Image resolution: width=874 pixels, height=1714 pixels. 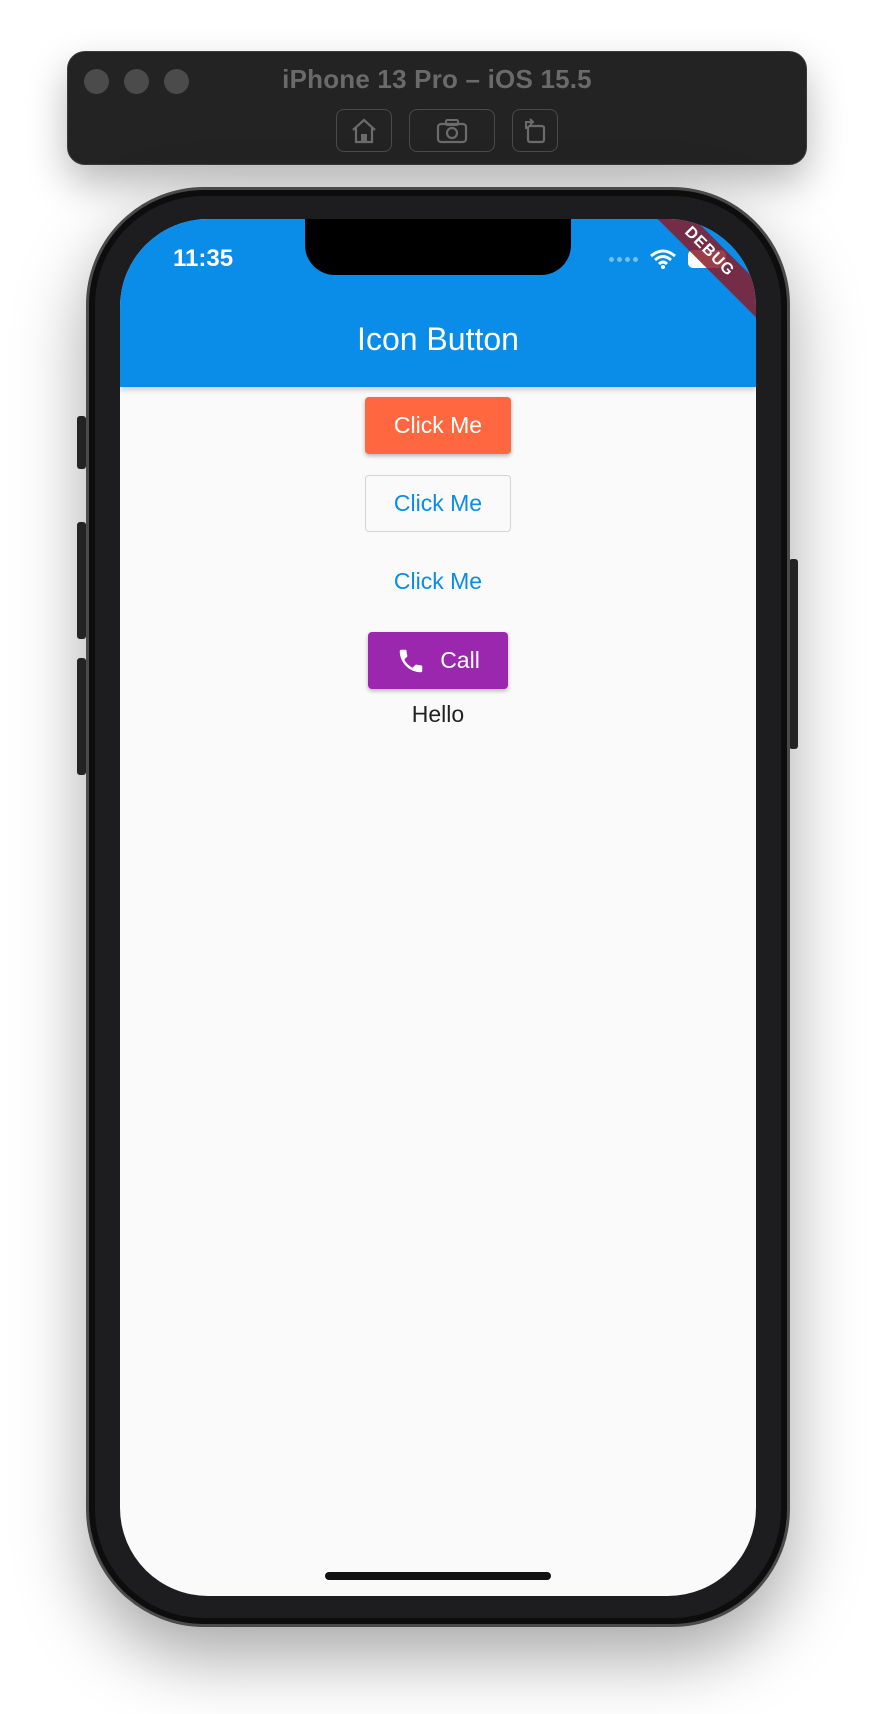 What do you see at coordinates (437, 108) in the screenshot?
I see `simulator-toolbar: iPhone 13 Pro – iOS 15.5` at bounding box center [437, 108].